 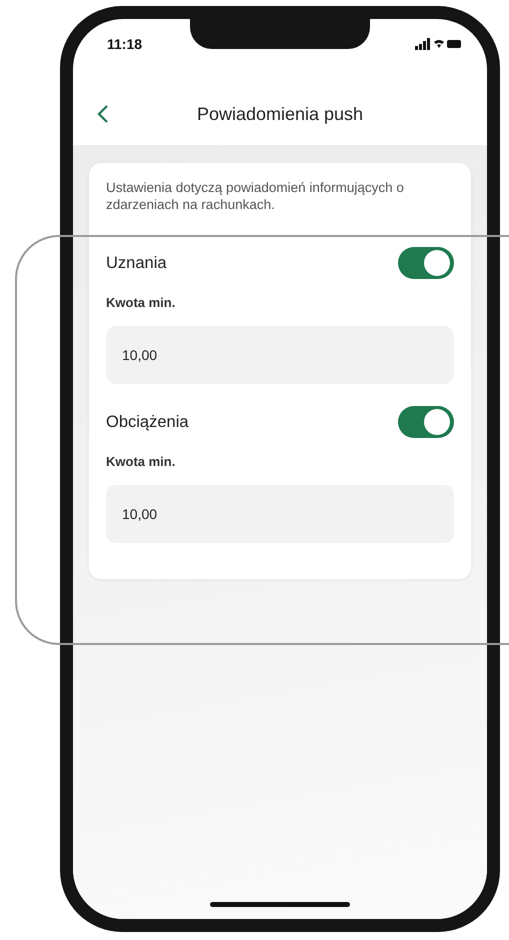 I want to click on screen-title: Powiadomienia push, so click(x=280, y=114).